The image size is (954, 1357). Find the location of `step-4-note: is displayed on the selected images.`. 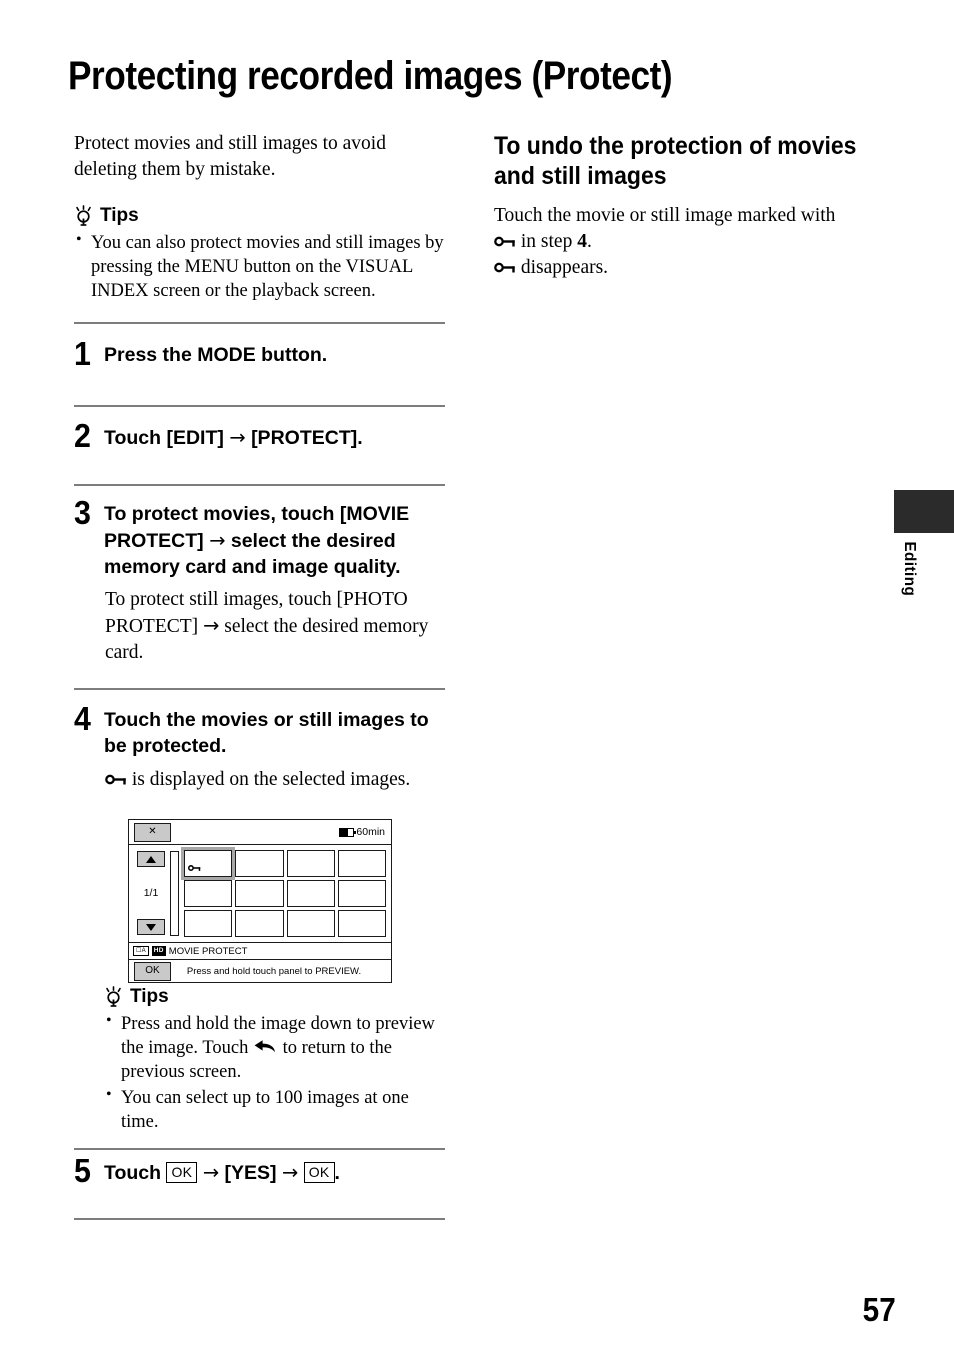

step-4-note: is displayed on the selected images. is located at coordinates (277, 780).